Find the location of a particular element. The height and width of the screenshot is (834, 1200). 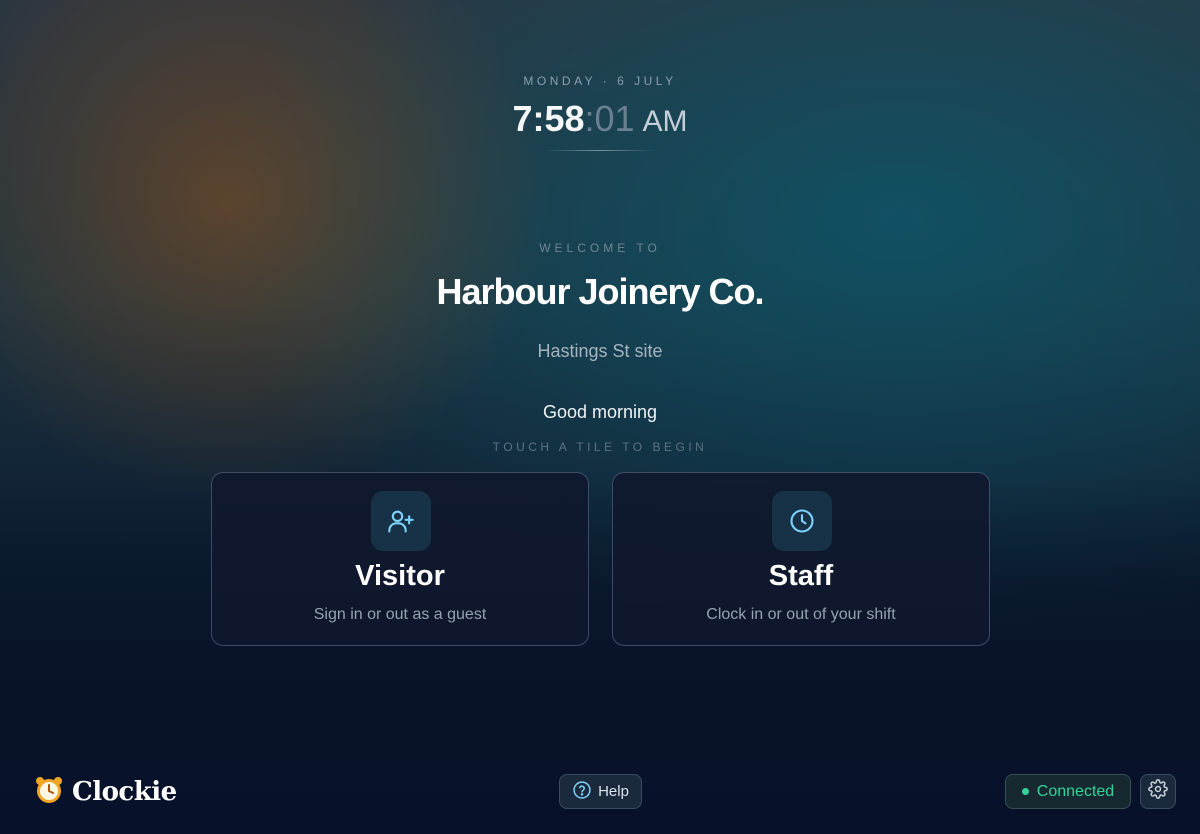

user-plus-icon is located at coordinates (401, 521).